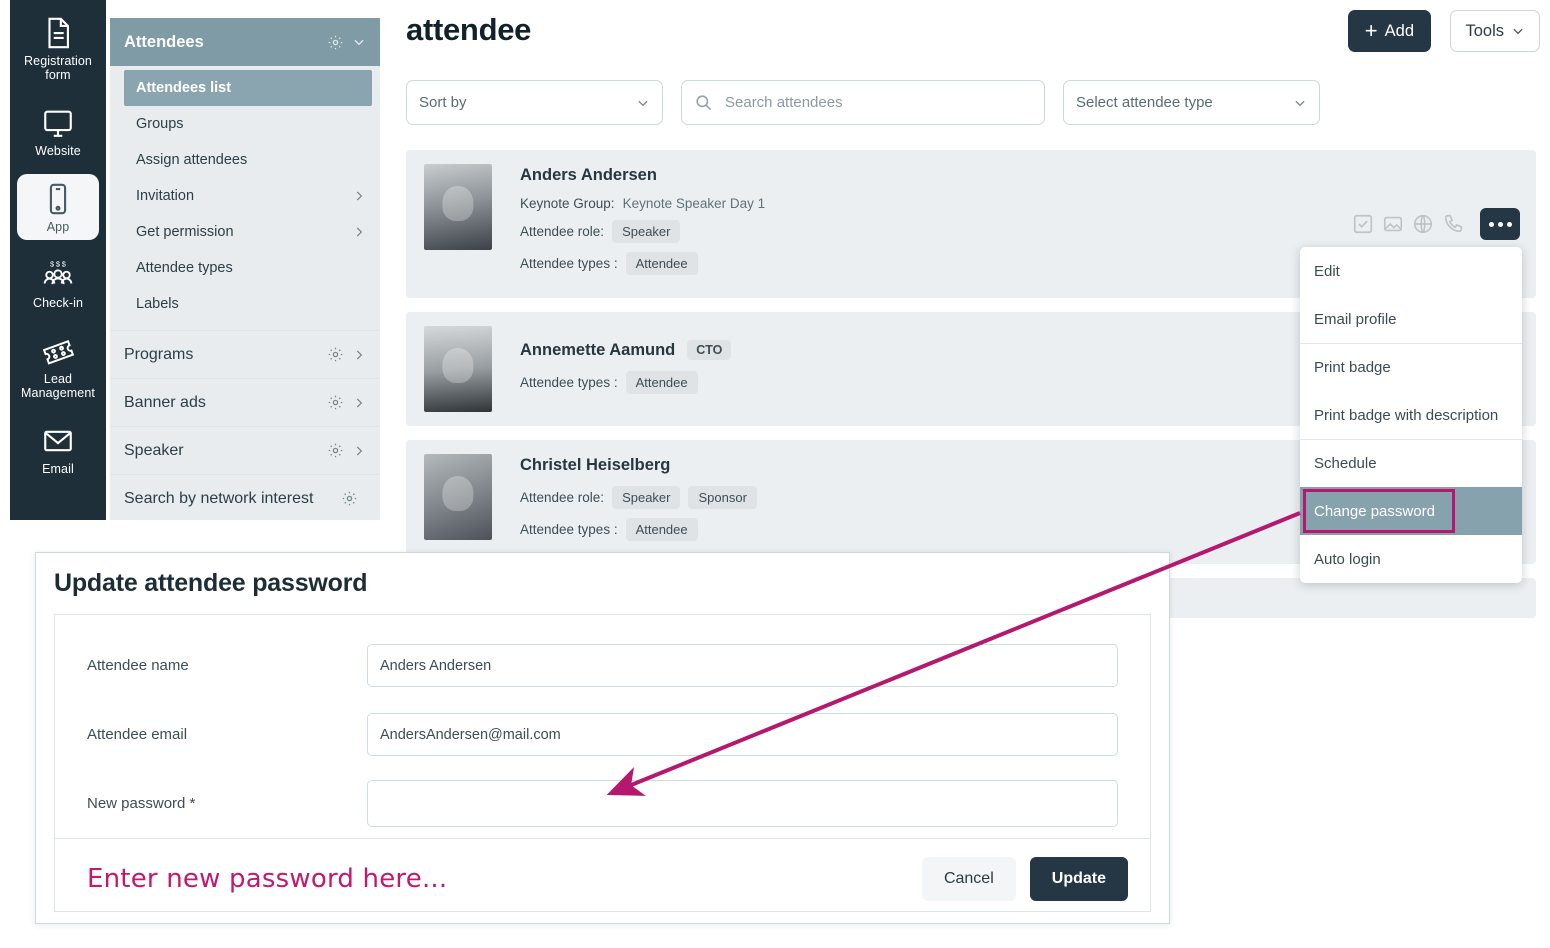  Describe the element at coordinates (1363, 224) in the screenshot. I see `checkbox-icon` at that location.